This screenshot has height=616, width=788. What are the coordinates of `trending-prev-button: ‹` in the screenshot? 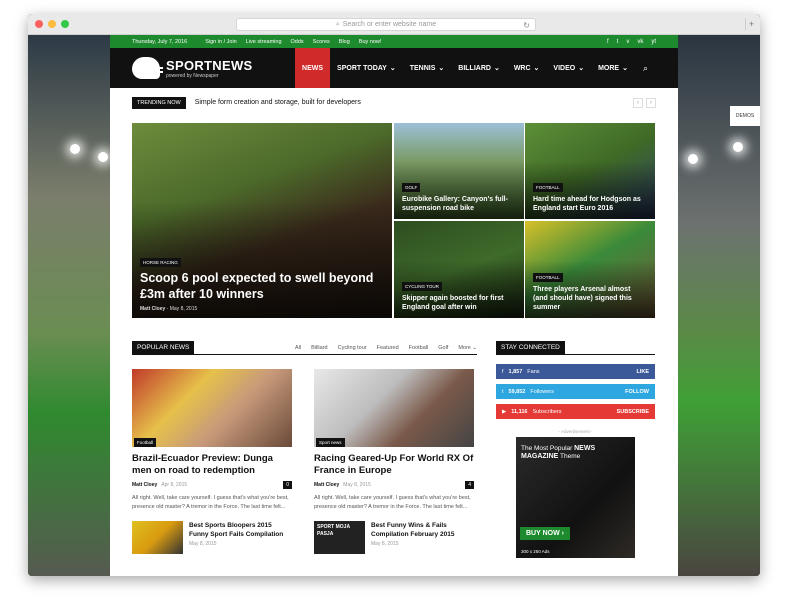 It's located at (638, 102).